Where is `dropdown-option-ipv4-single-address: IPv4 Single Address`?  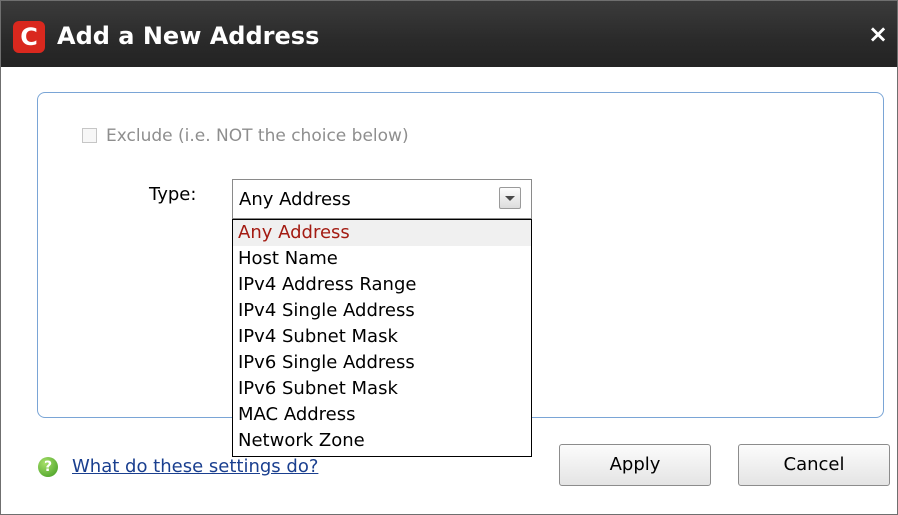
dropdown-option-ipv4-single-address: IPv4 Single Address is located at coordinates (382, 311).